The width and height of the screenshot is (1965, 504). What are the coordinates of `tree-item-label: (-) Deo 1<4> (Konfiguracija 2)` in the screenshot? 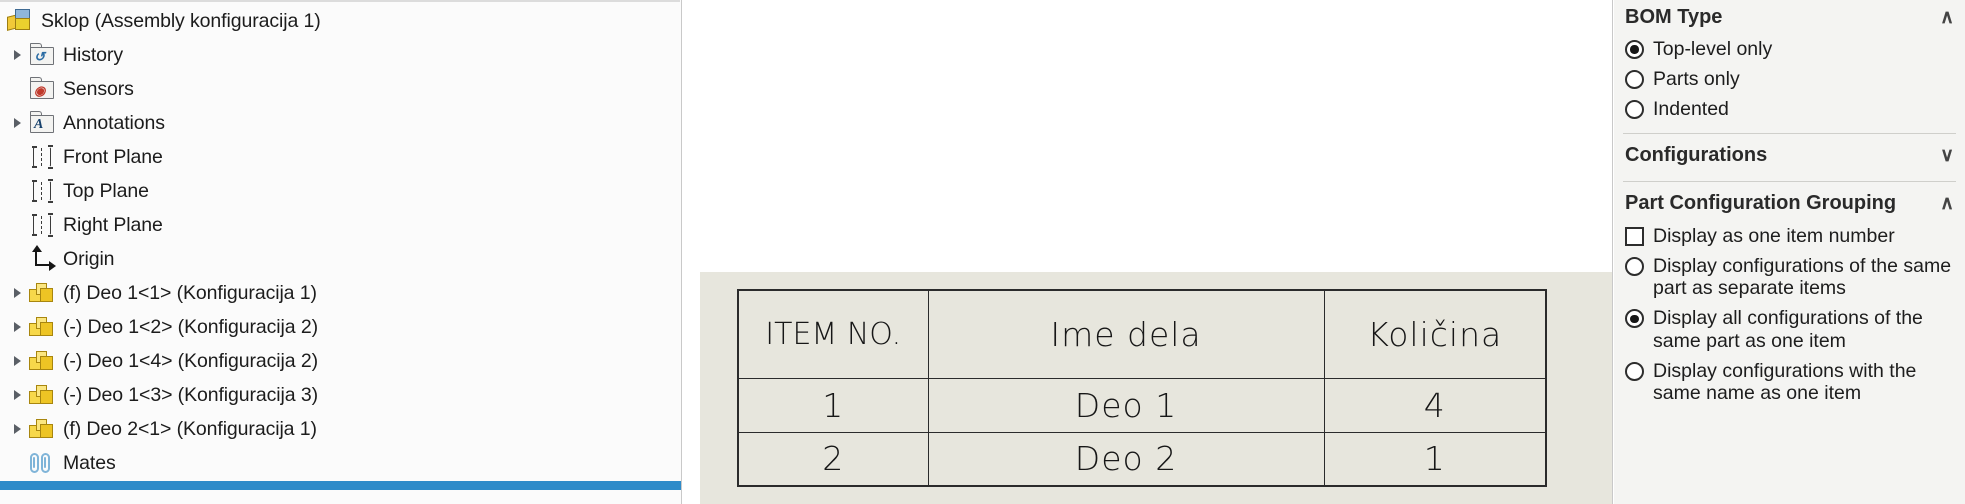 It's located at (190, 360).